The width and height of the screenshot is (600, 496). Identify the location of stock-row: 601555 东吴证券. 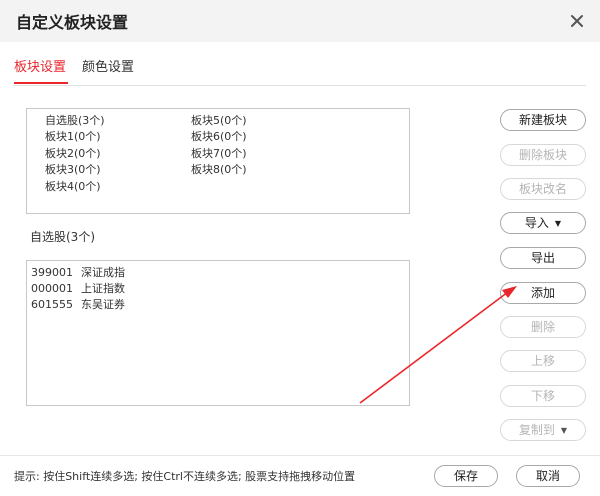
(78, 304).